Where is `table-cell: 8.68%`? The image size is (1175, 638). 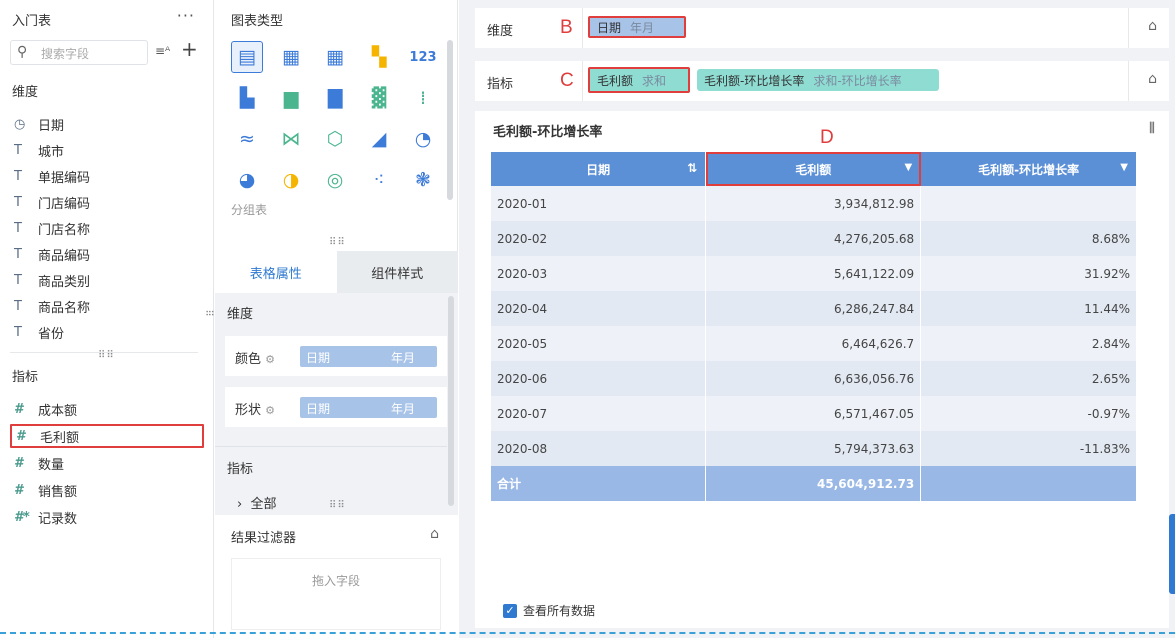
table-cell: 8.68% is located at coordinates (1028, 238).